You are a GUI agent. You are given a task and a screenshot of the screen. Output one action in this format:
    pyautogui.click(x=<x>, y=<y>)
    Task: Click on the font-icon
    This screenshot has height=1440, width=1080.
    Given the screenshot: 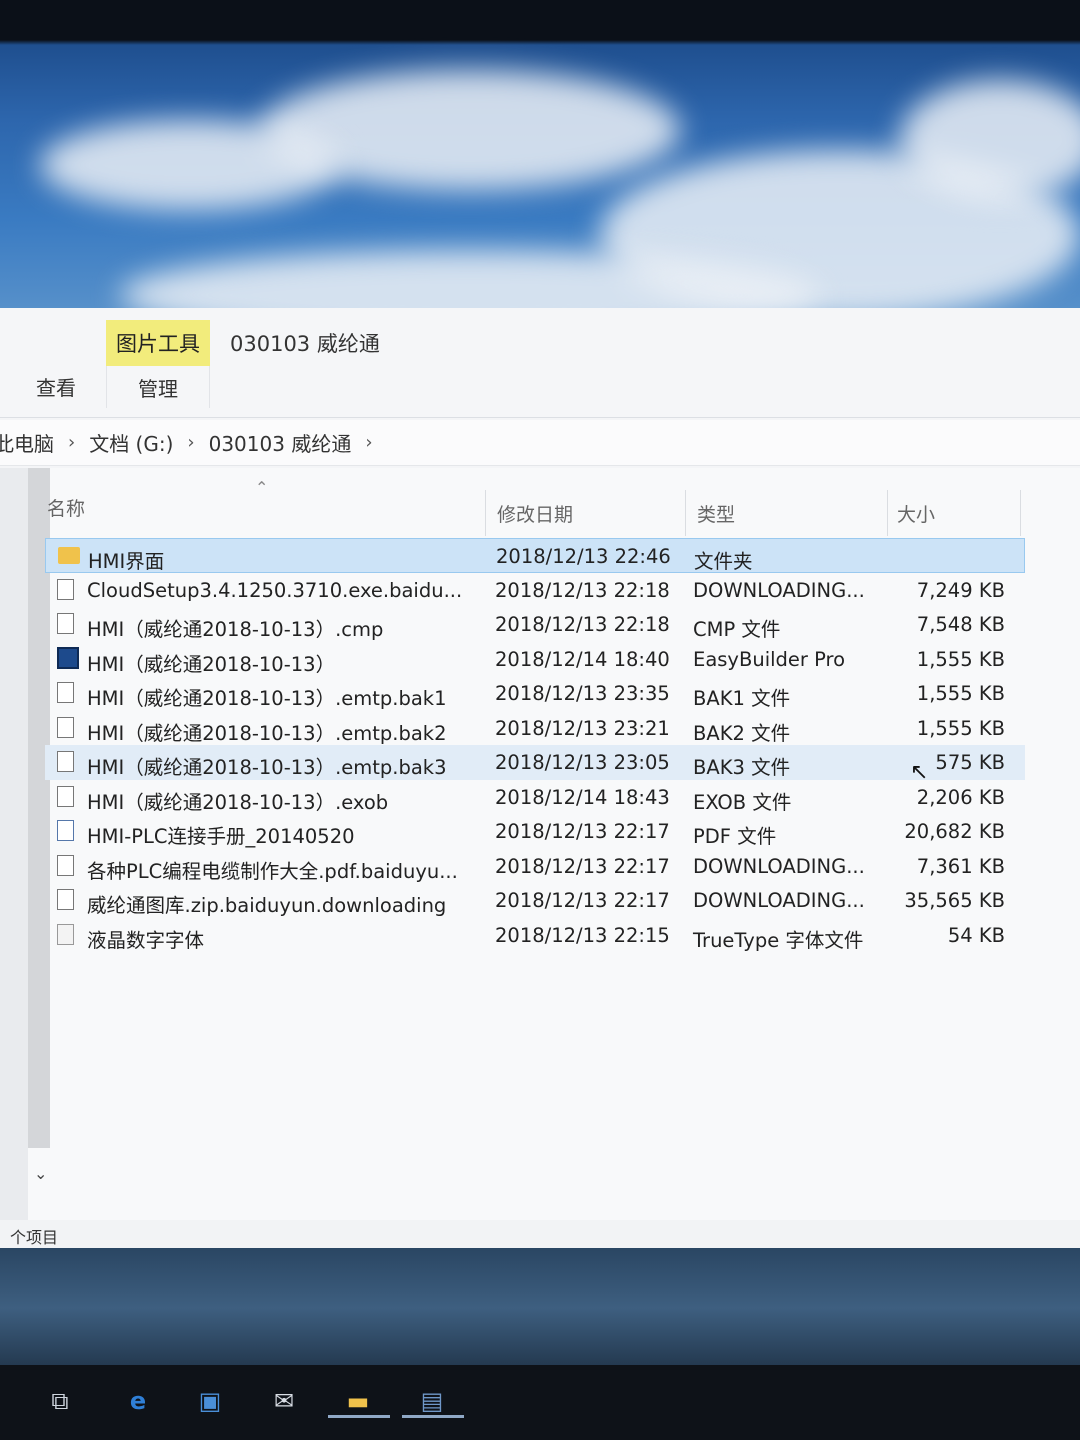 What is the action you would take?
    pyautogui.click(x=65, y=934)
    